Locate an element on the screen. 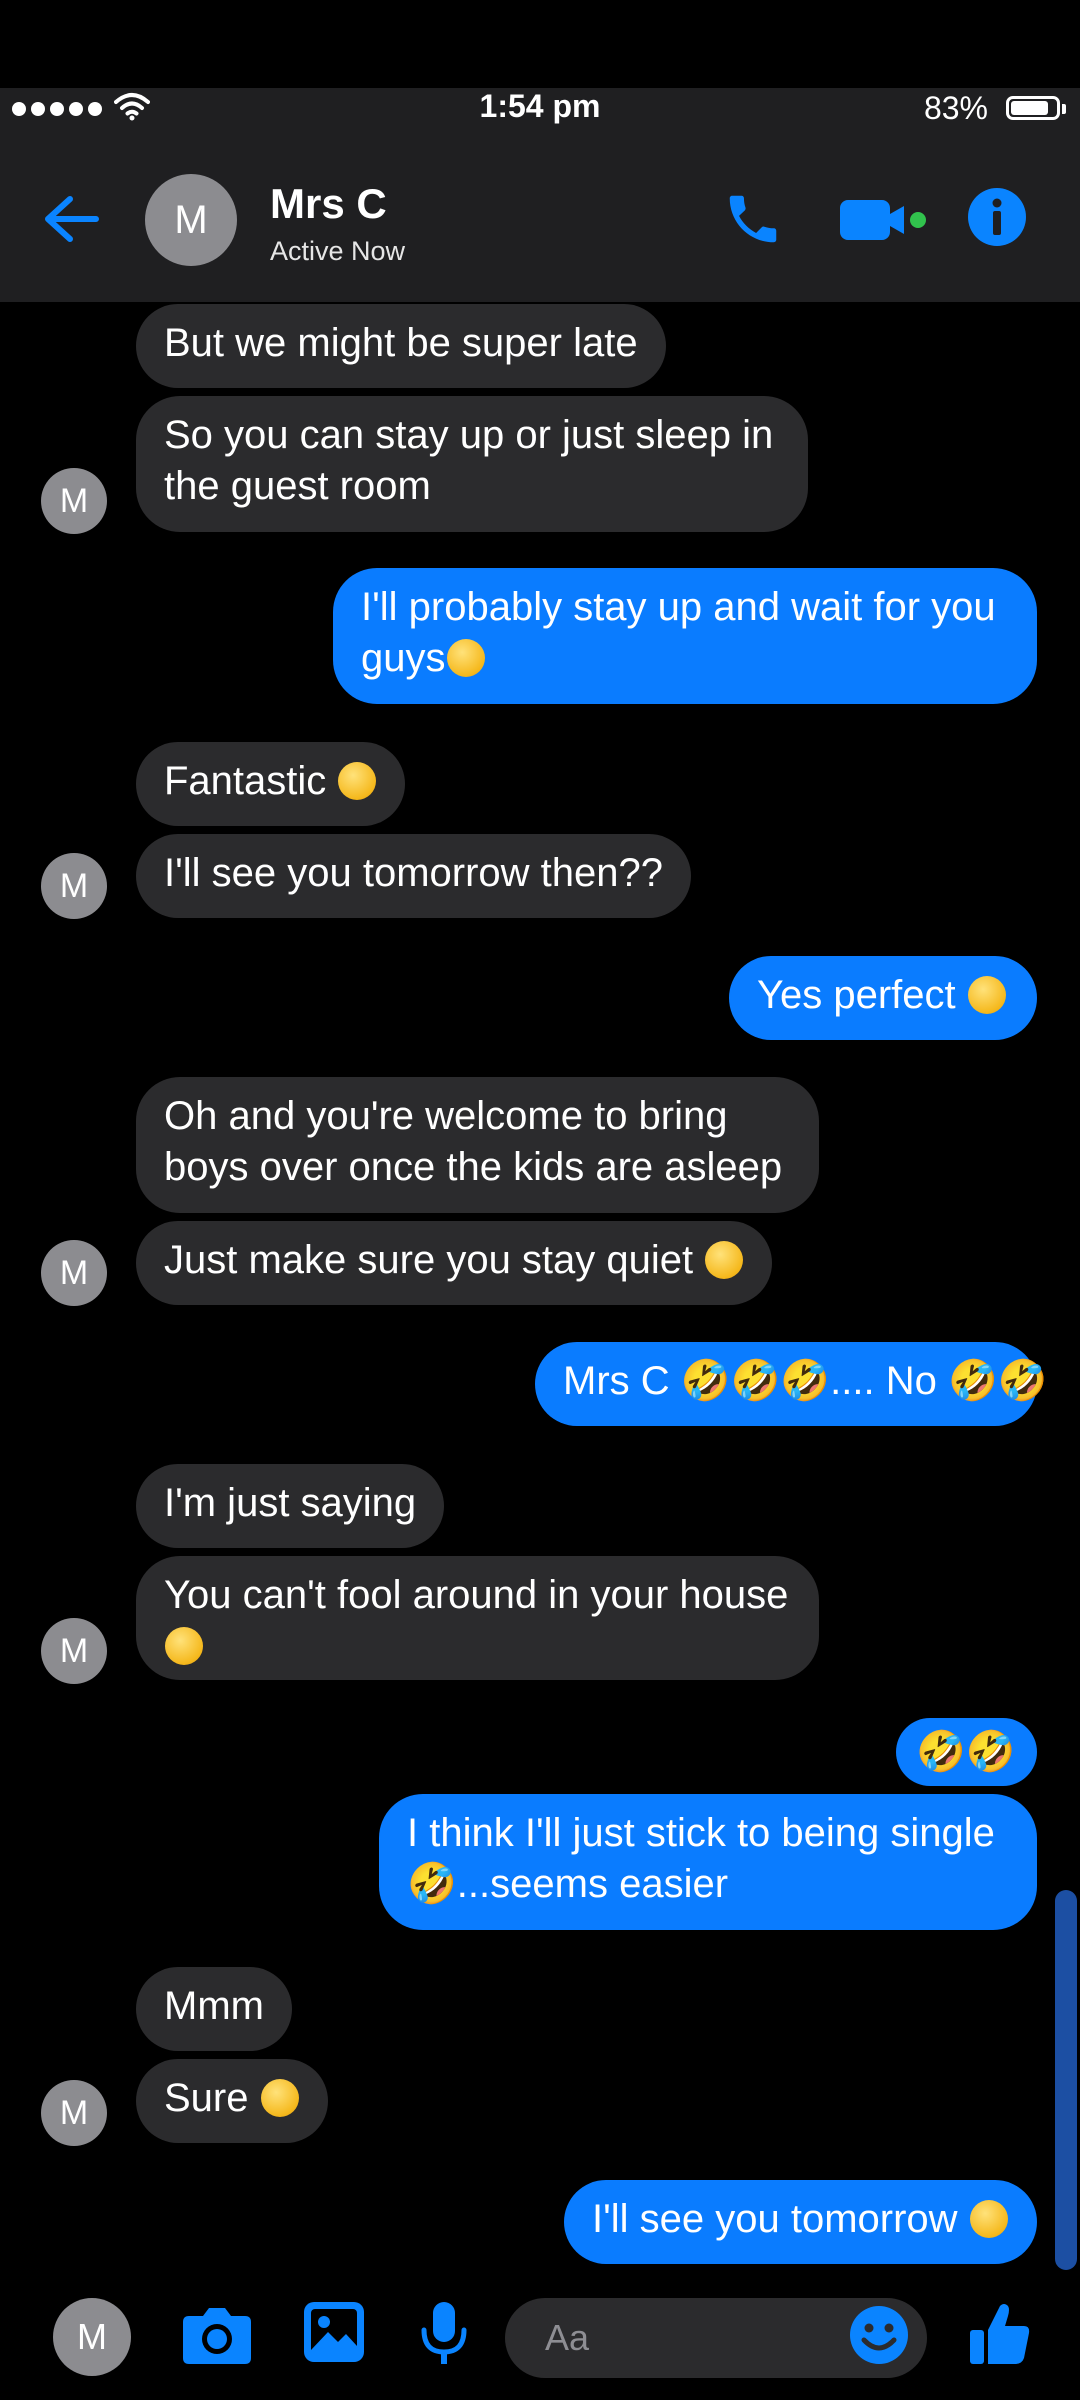 The width and height of the screenshot is (1080, 2400). video-camera-icon is located at coordinates (883, 220).